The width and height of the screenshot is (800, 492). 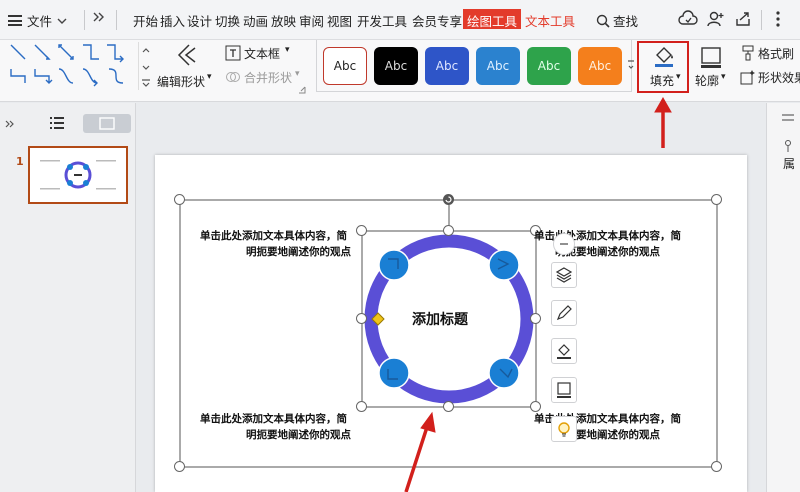 I want to click on slides-panel: 1, so click(x=68, y=297).